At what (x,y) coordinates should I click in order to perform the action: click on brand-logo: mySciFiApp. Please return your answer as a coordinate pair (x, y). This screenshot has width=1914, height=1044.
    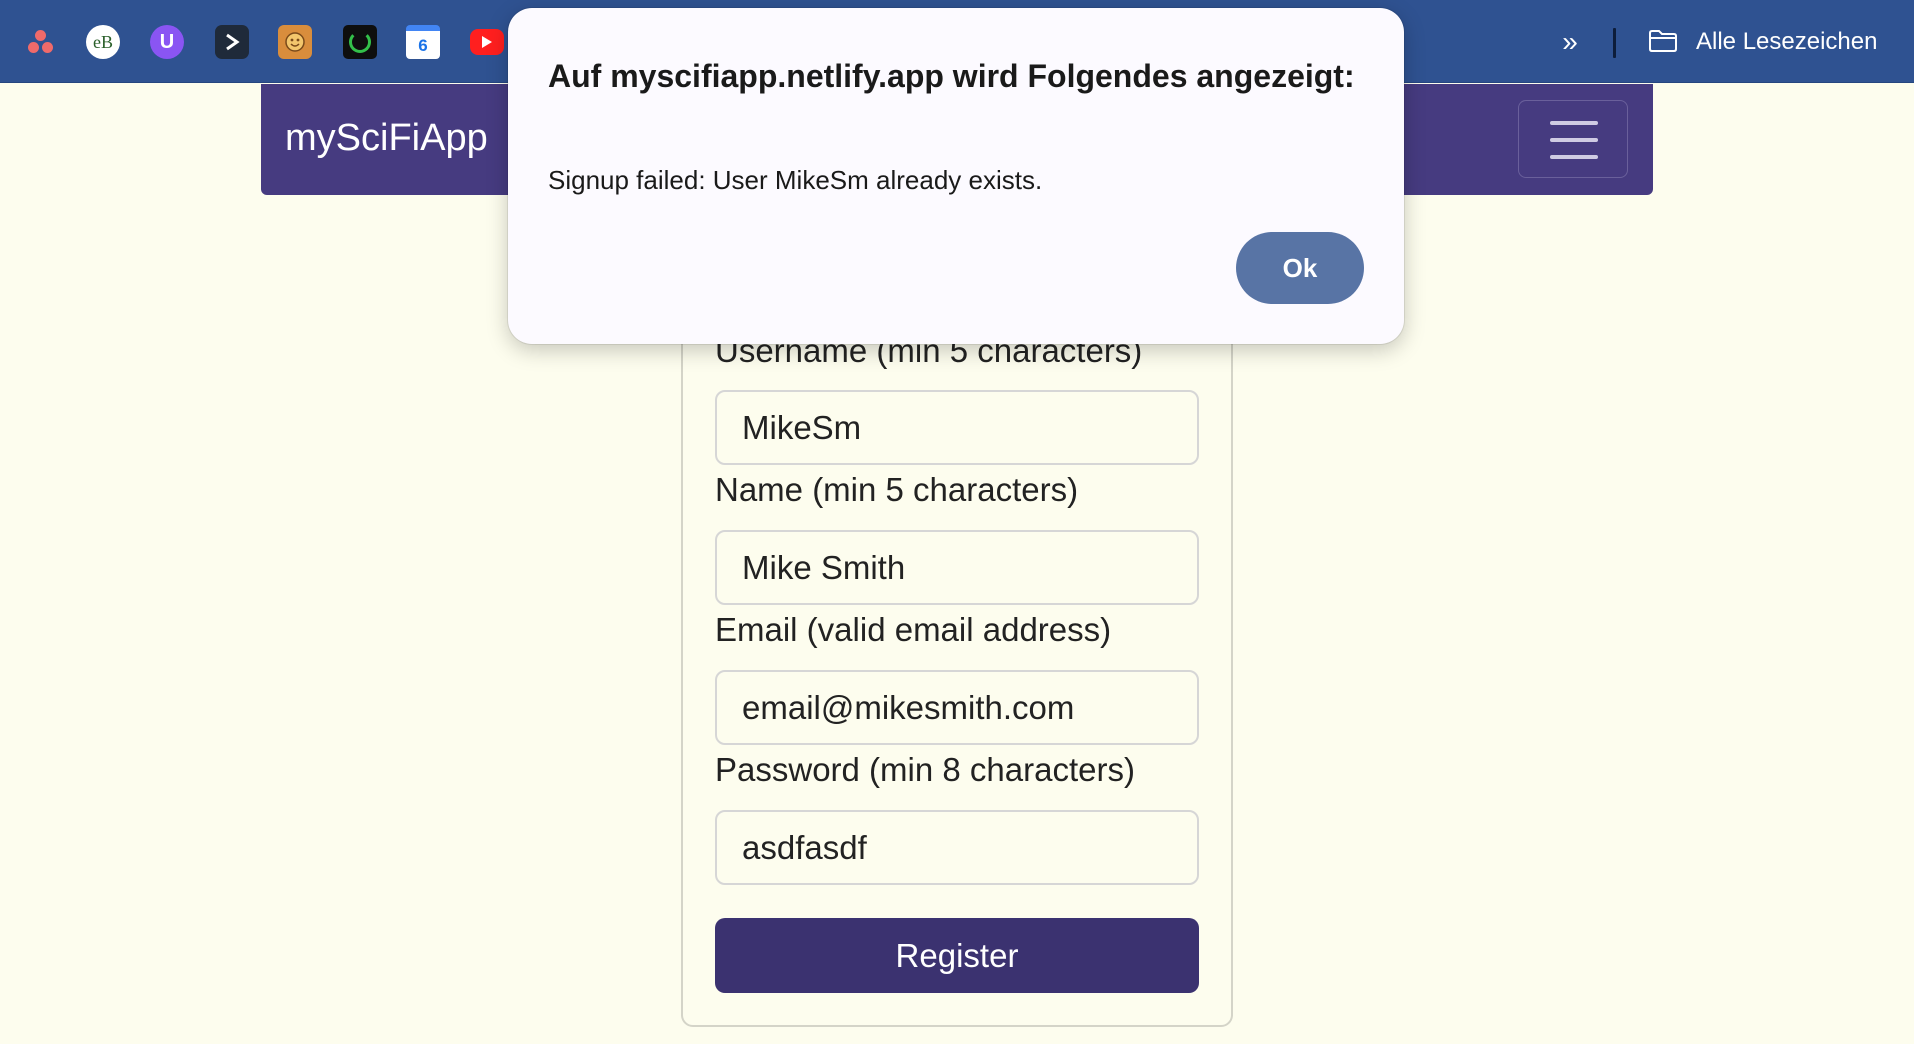
    Looking at the image, I should click on (386, 138).